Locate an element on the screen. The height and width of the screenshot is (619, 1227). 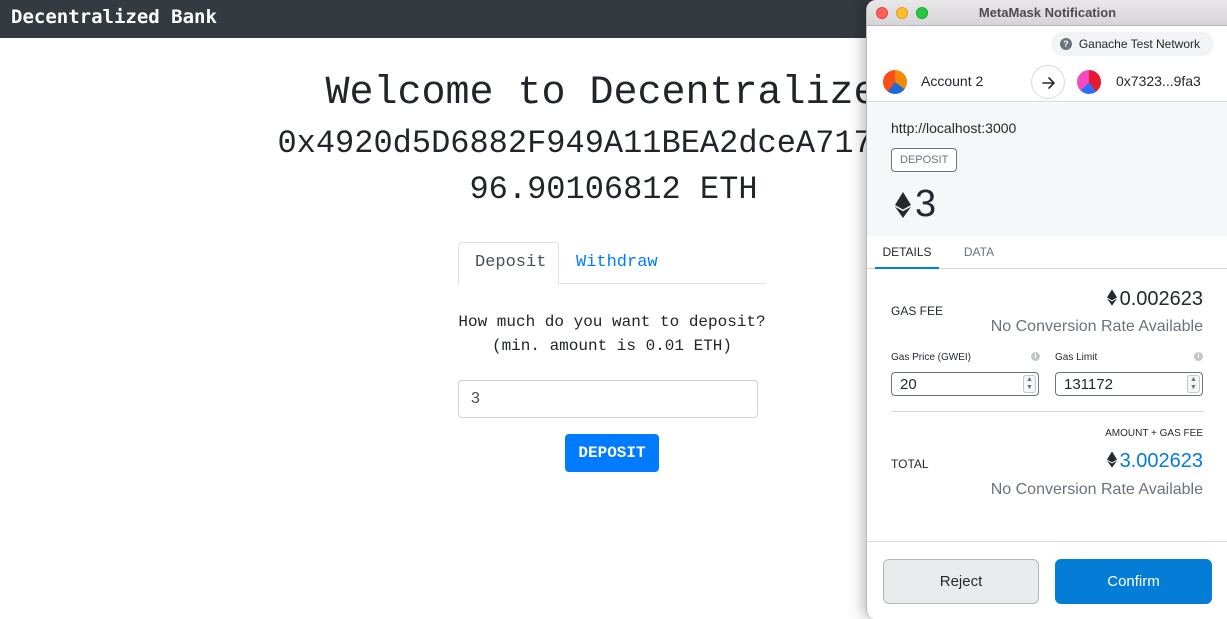
gas-fee-amount: 0.002623 is located at coordinates (1161, 299).